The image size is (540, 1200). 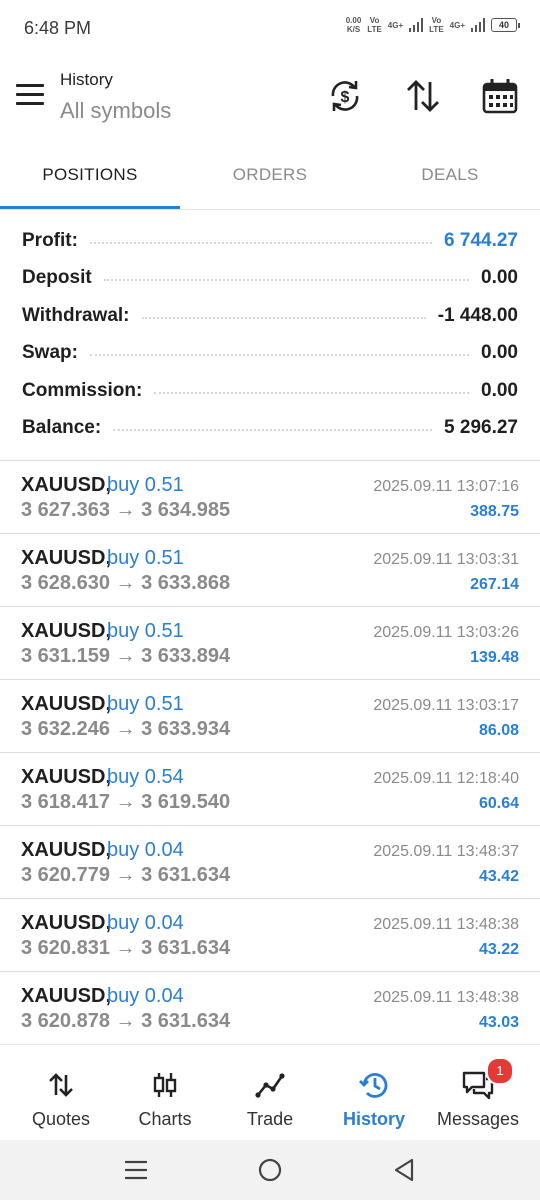 What do you see at coordinates (136, 1170) in the screenshot?
I see `recent-apps-icon` at bounding box center [136, 1170].